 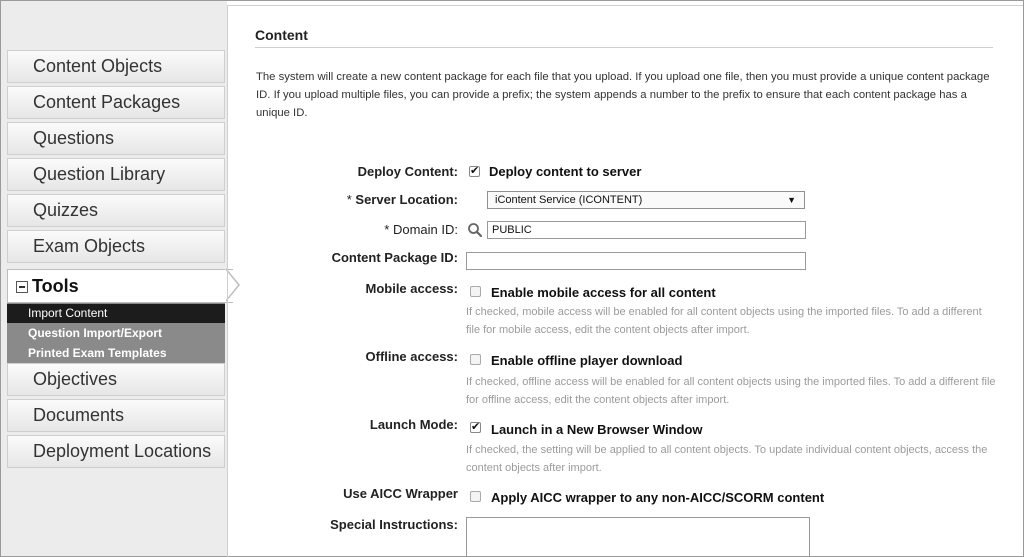 What do you see at coordinates (603, 292) in the screenshot?
I see `mobile-access-option: Enable mobile access for all content` at bounding box center [603, 292].